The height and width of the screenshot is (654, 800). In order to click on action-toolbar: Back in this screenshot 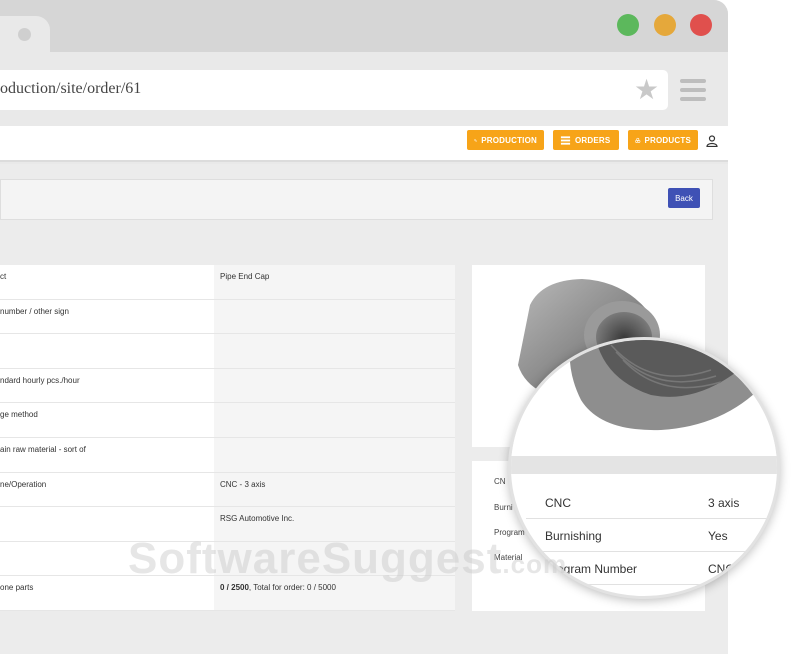, I will do `click(356, 199)`.